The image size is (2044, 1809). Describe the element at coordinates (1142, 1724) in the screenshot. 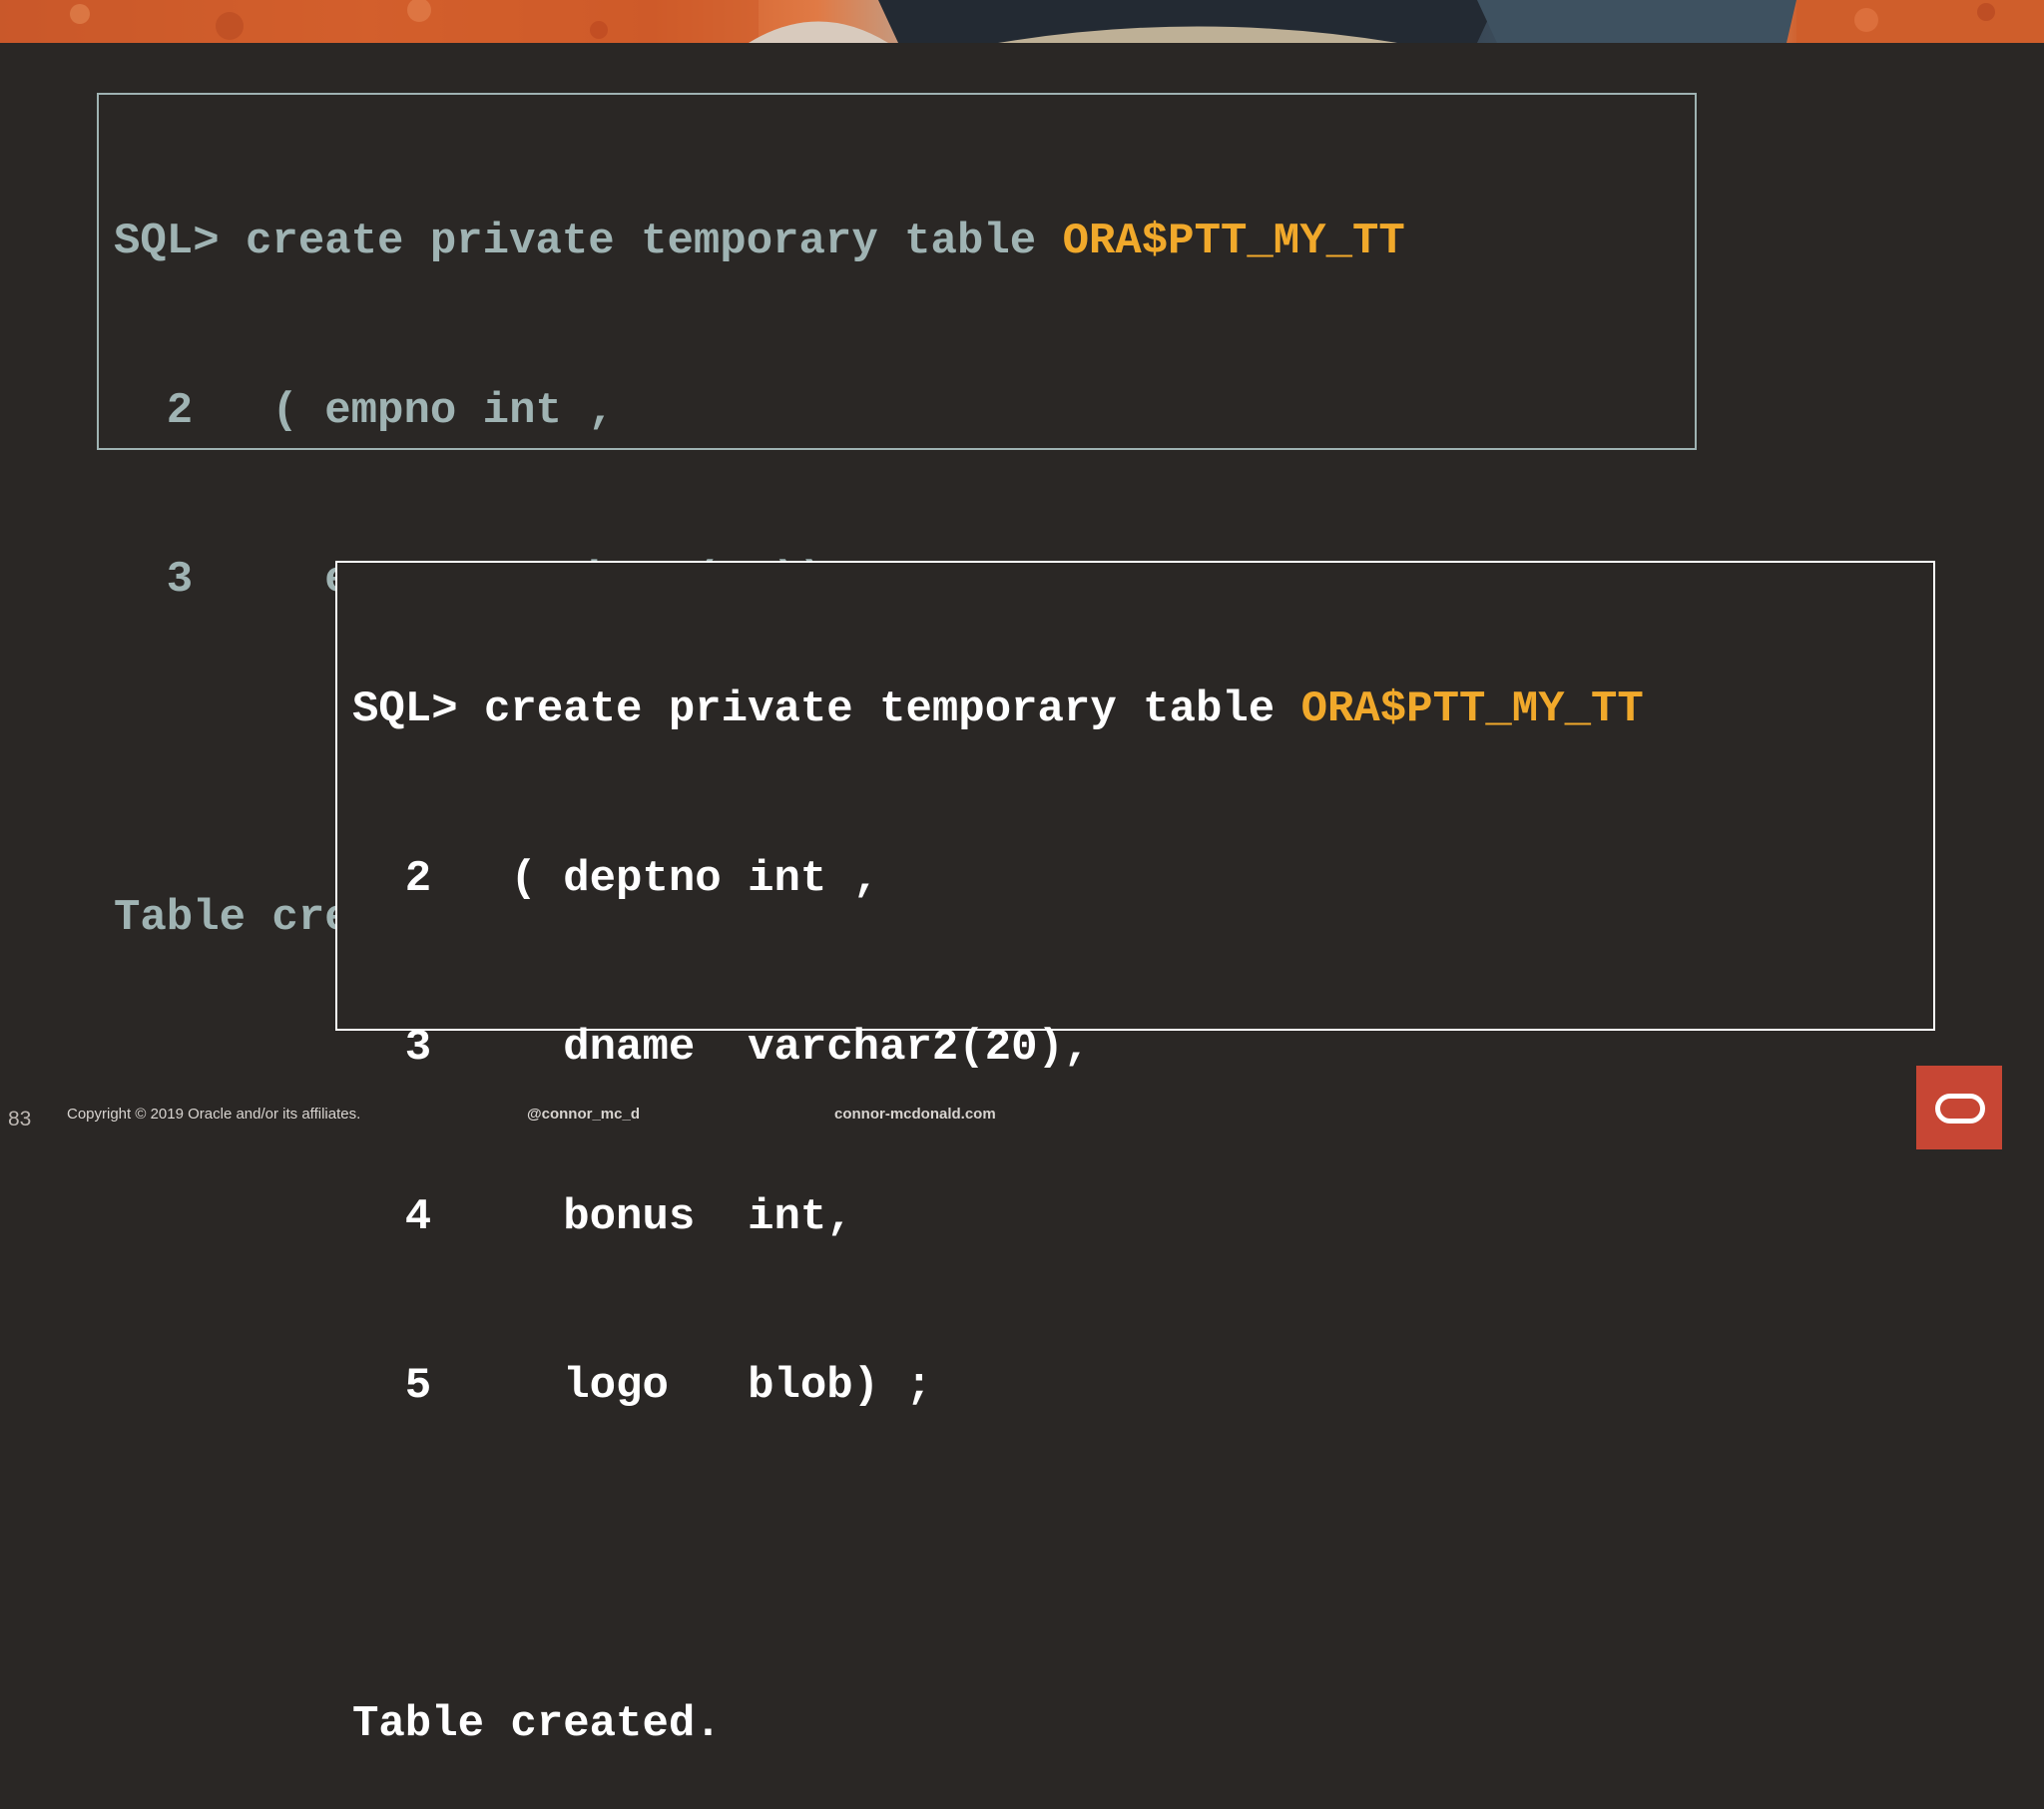

I see `code-line: Table created.` at that location.